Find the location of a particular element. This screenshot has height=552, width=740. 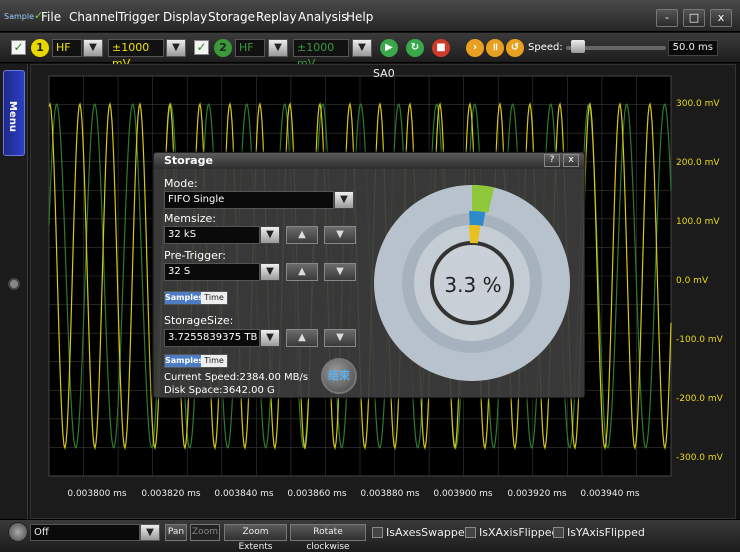

storagesize-up-button: ▲ is located at coordinates (302, 338).